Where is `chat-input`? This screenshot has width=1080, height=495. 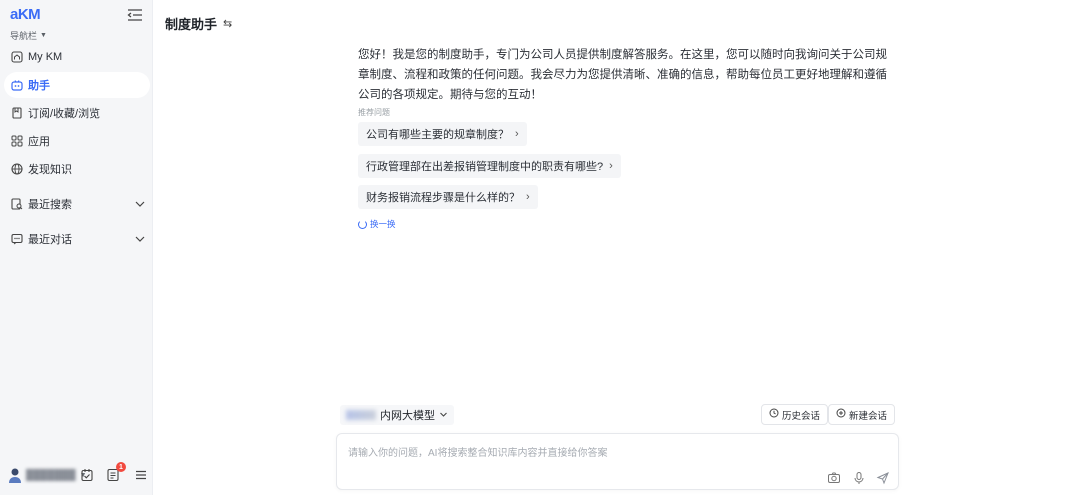
chat-input is located at coordinates (618, 454).